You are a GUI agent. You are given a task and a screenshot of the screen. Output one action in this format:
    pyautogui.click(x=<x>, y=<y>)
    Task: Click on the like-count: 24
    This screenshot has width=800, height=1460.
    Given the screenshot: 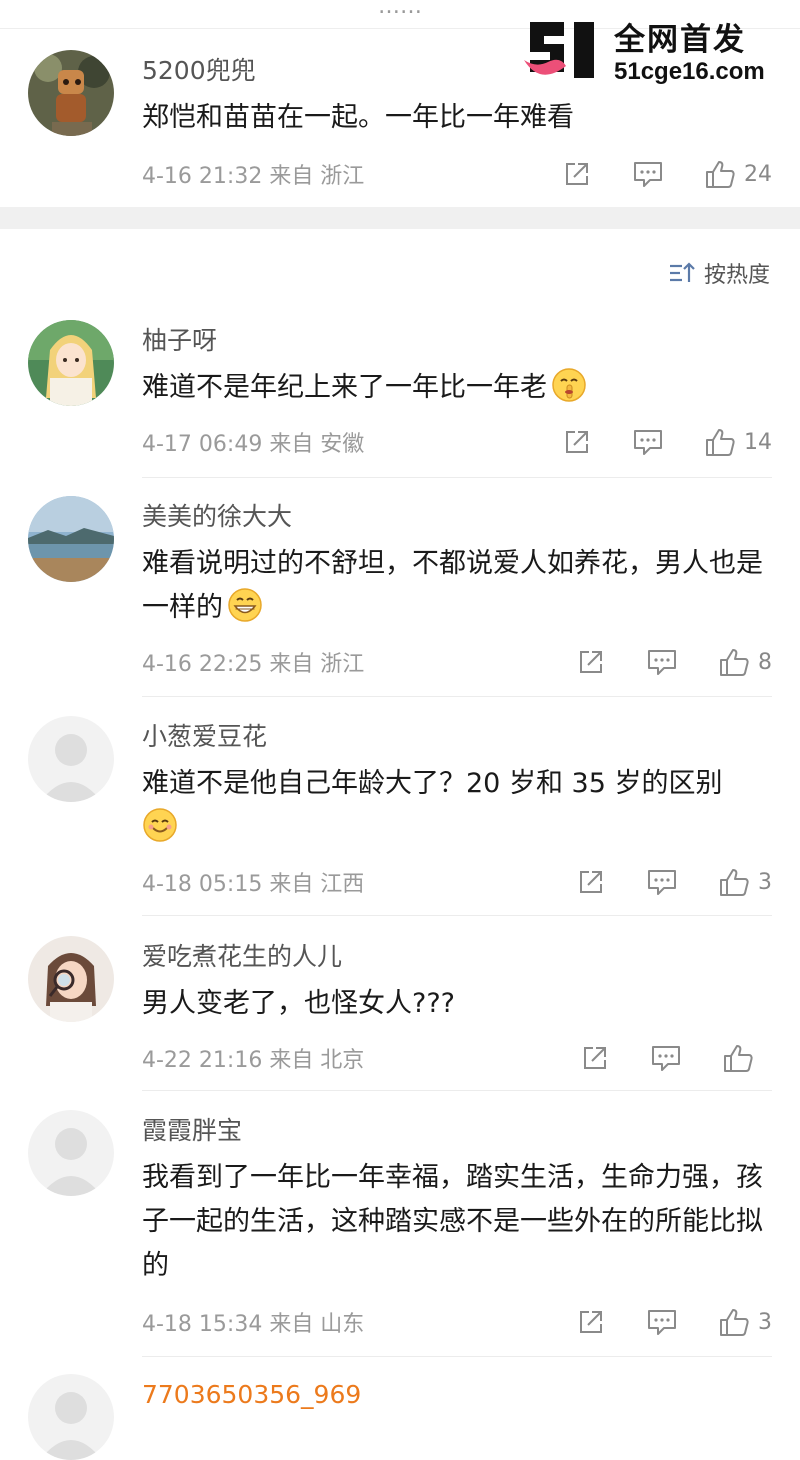 What is the action you would take?
    pyautogui.click(x=758, y=174)
    